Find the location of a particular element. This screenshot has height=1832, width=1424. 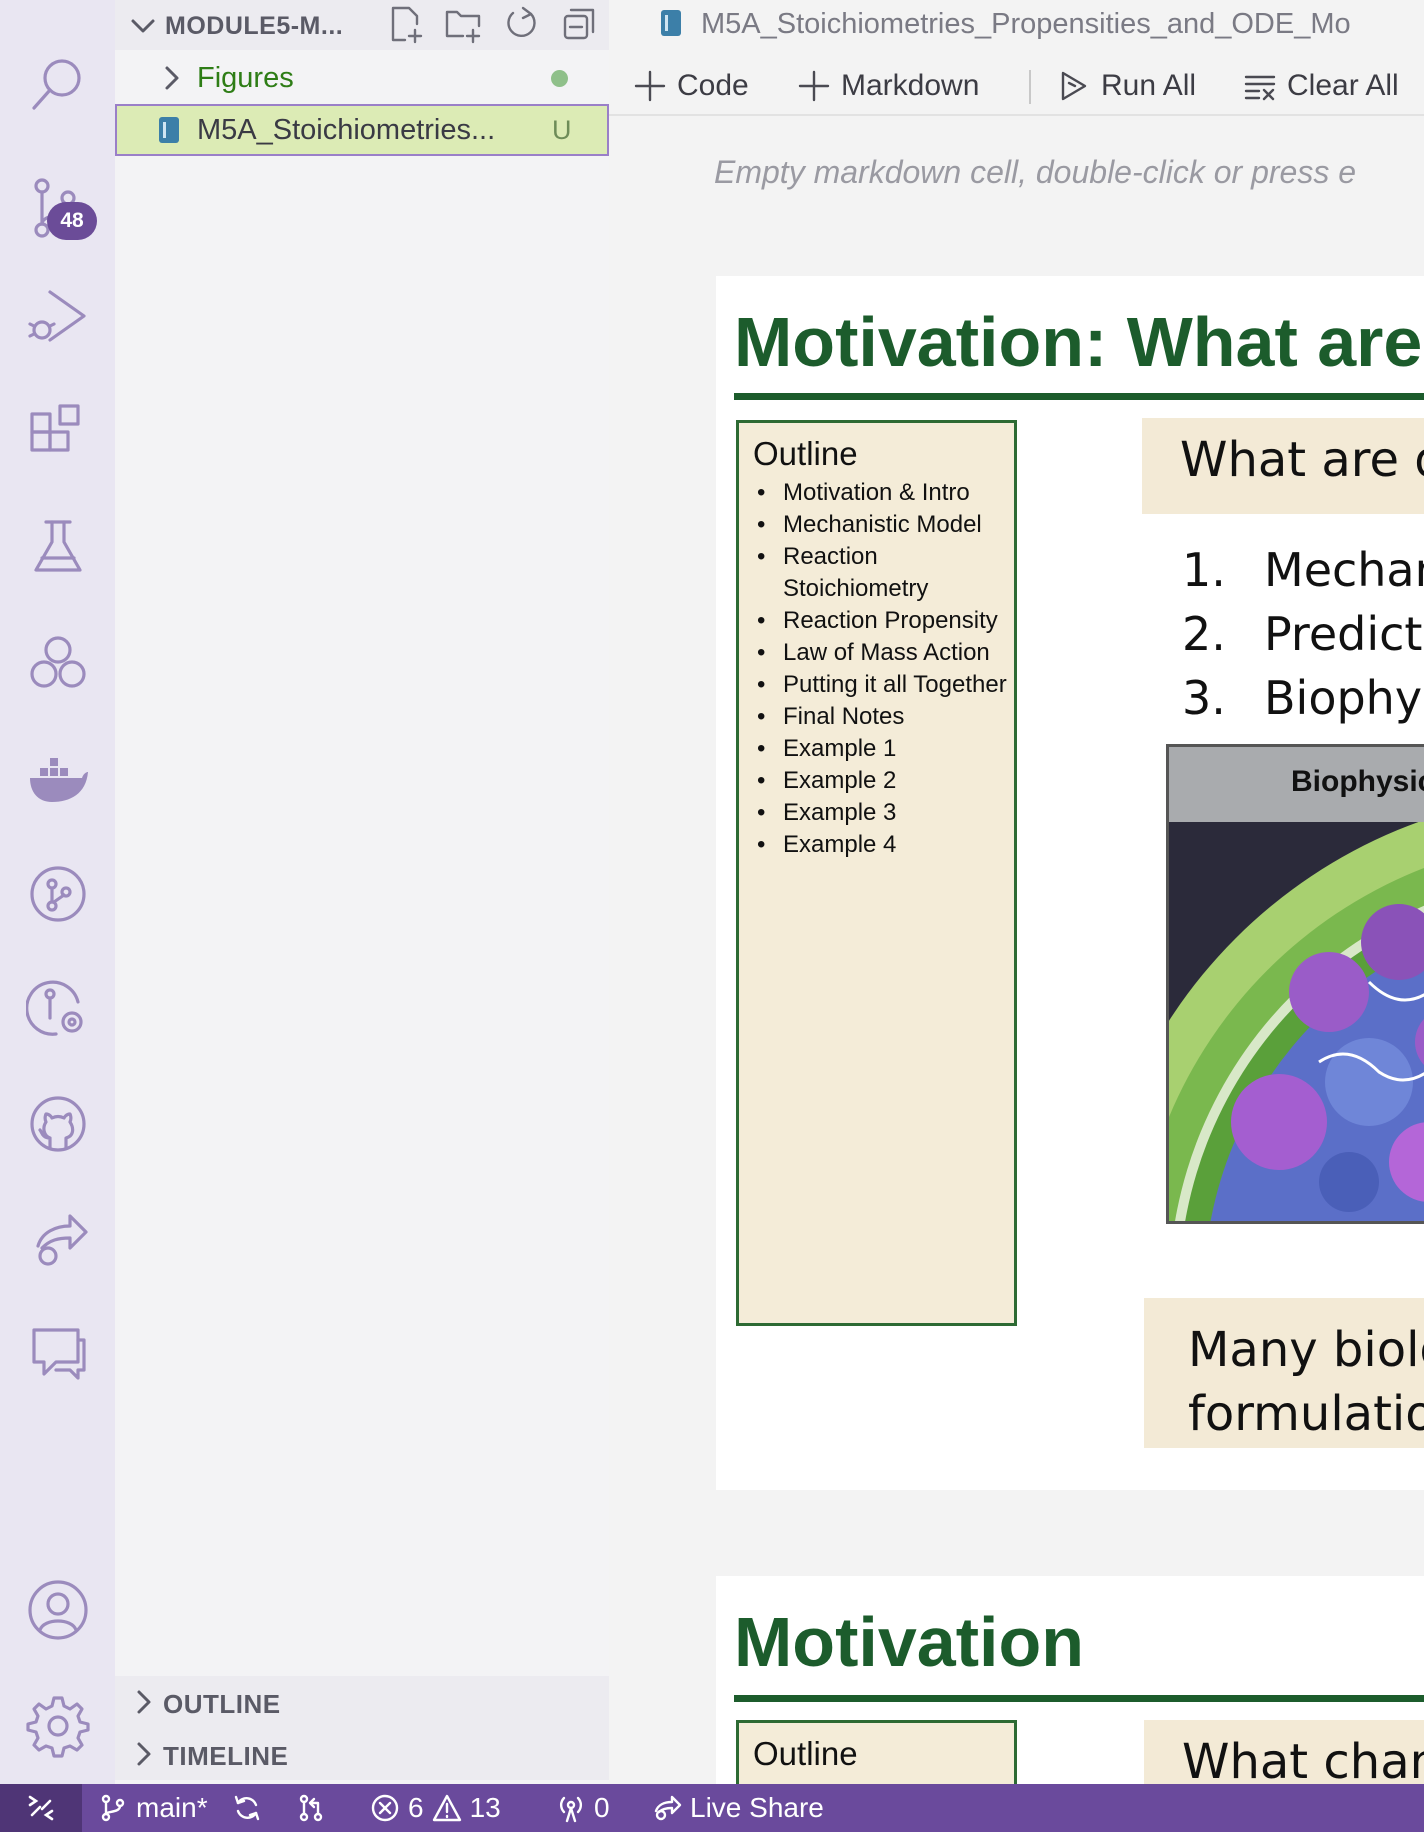

remote-indicator-button is located at coordinates (41, 1808).